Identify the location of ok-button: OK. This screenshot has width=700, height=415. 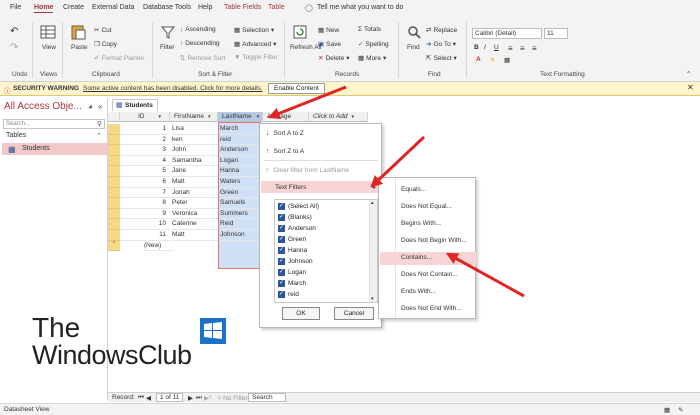
(301, 313).